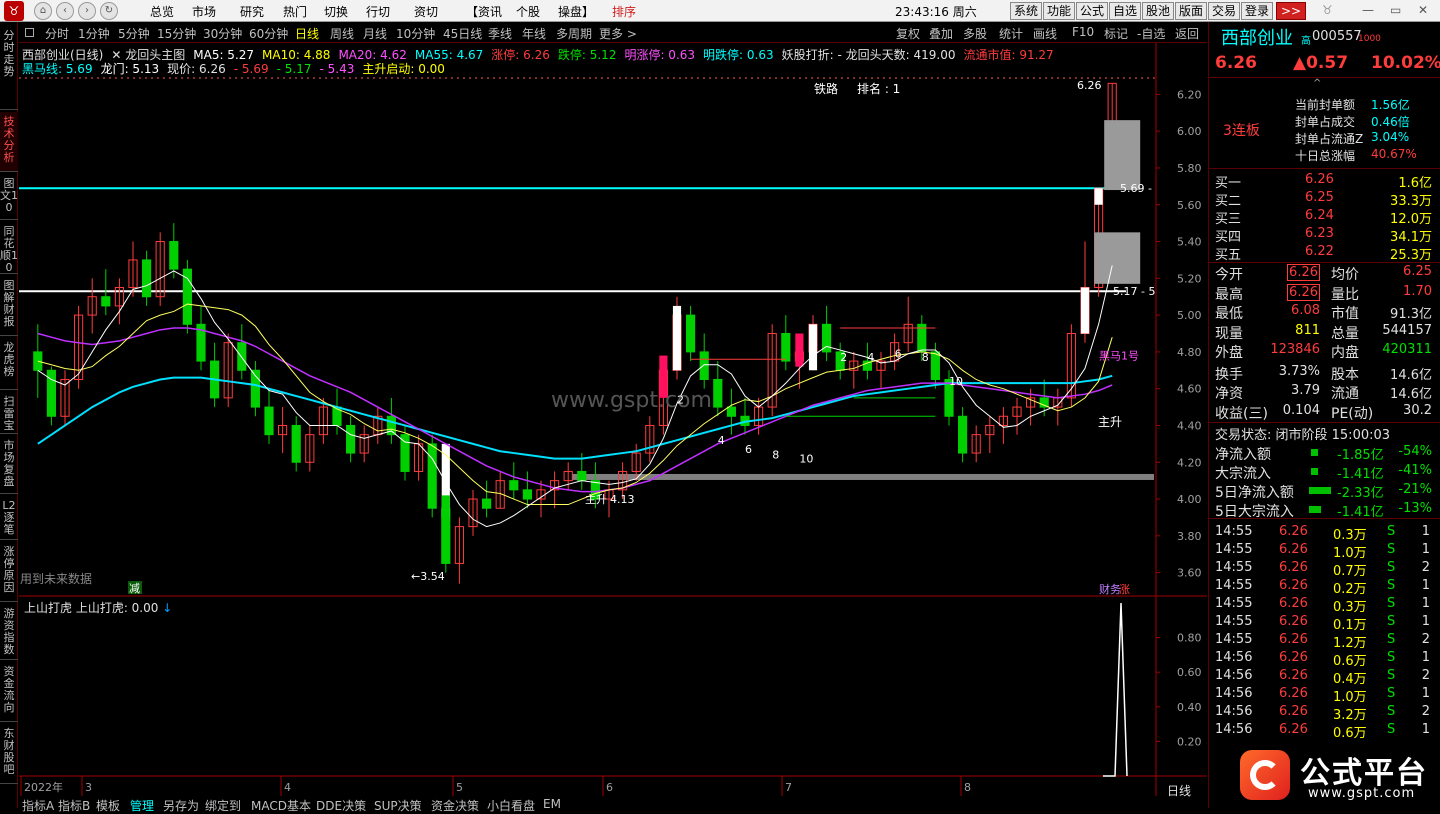 The width and height of the screenshot is (1440, 814). Describe the element at coordinates (967, 787) in the screenshot. I see `x-axis-label-6: 8` at that location.